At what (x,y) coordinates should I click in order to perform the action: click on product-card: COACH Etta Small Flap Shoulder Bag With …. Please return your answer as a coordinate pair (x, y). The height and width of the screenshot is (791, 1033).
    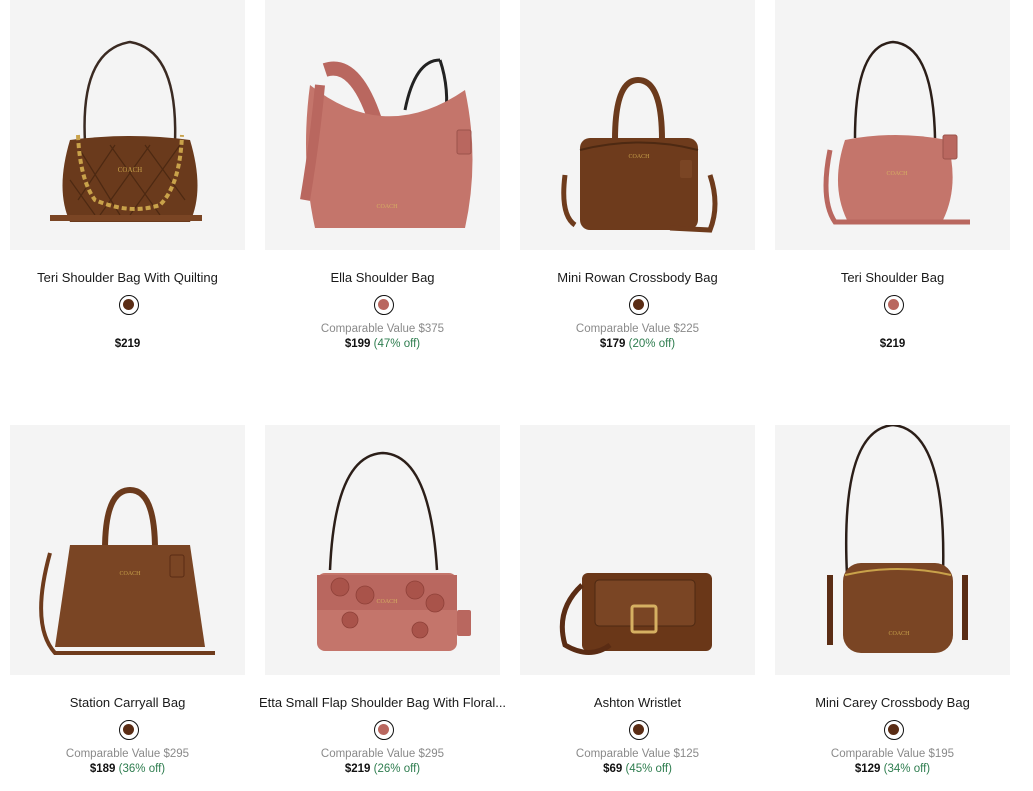
    Looking at the image, I should click on (380, 605).